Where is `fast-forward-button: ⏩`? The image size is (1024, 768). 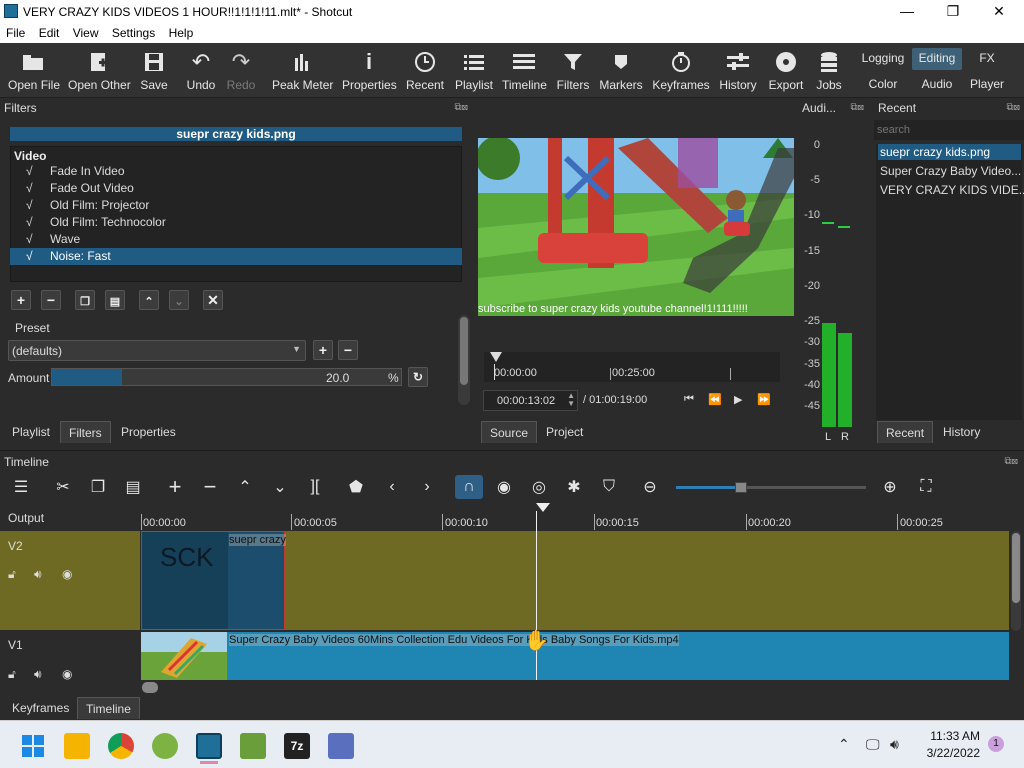 fast-forward-button: ⏩ is located at coordinates (764, 399).